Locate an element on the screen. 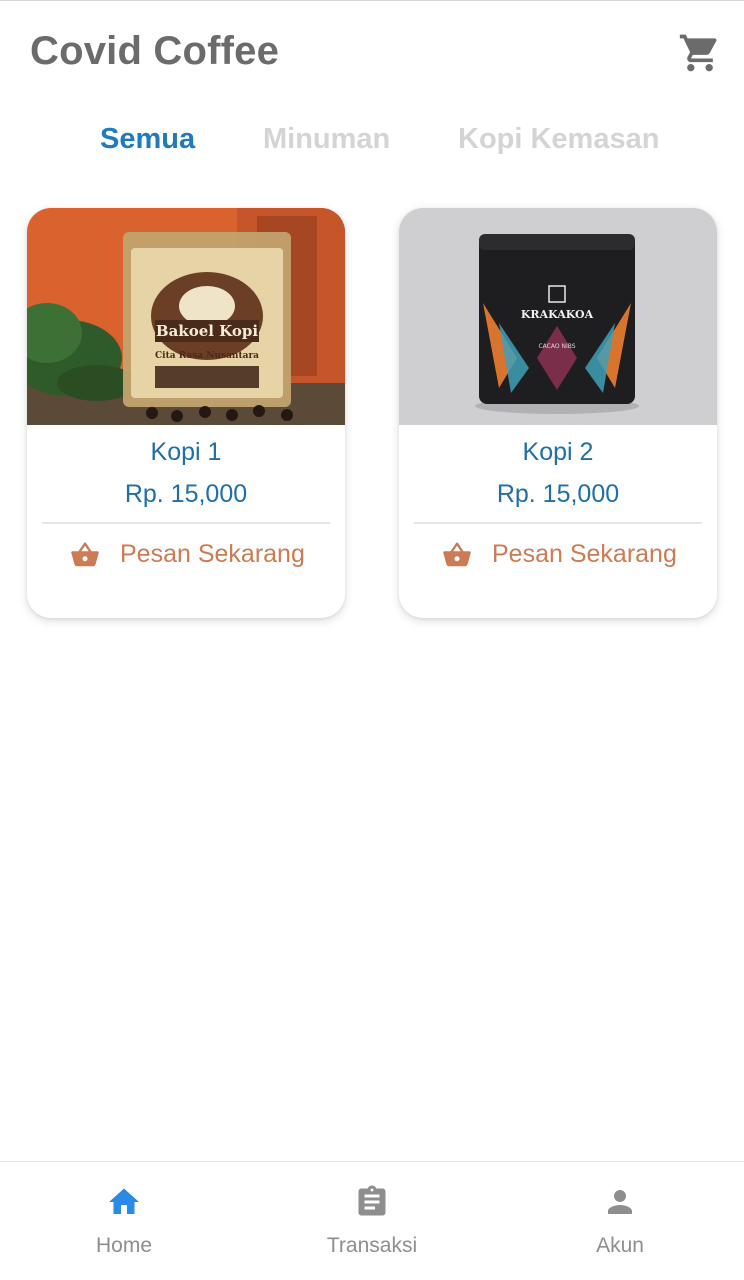 The width and height of the screenshot is (744, 1280). cart-button is located at coordinates (700, 53).